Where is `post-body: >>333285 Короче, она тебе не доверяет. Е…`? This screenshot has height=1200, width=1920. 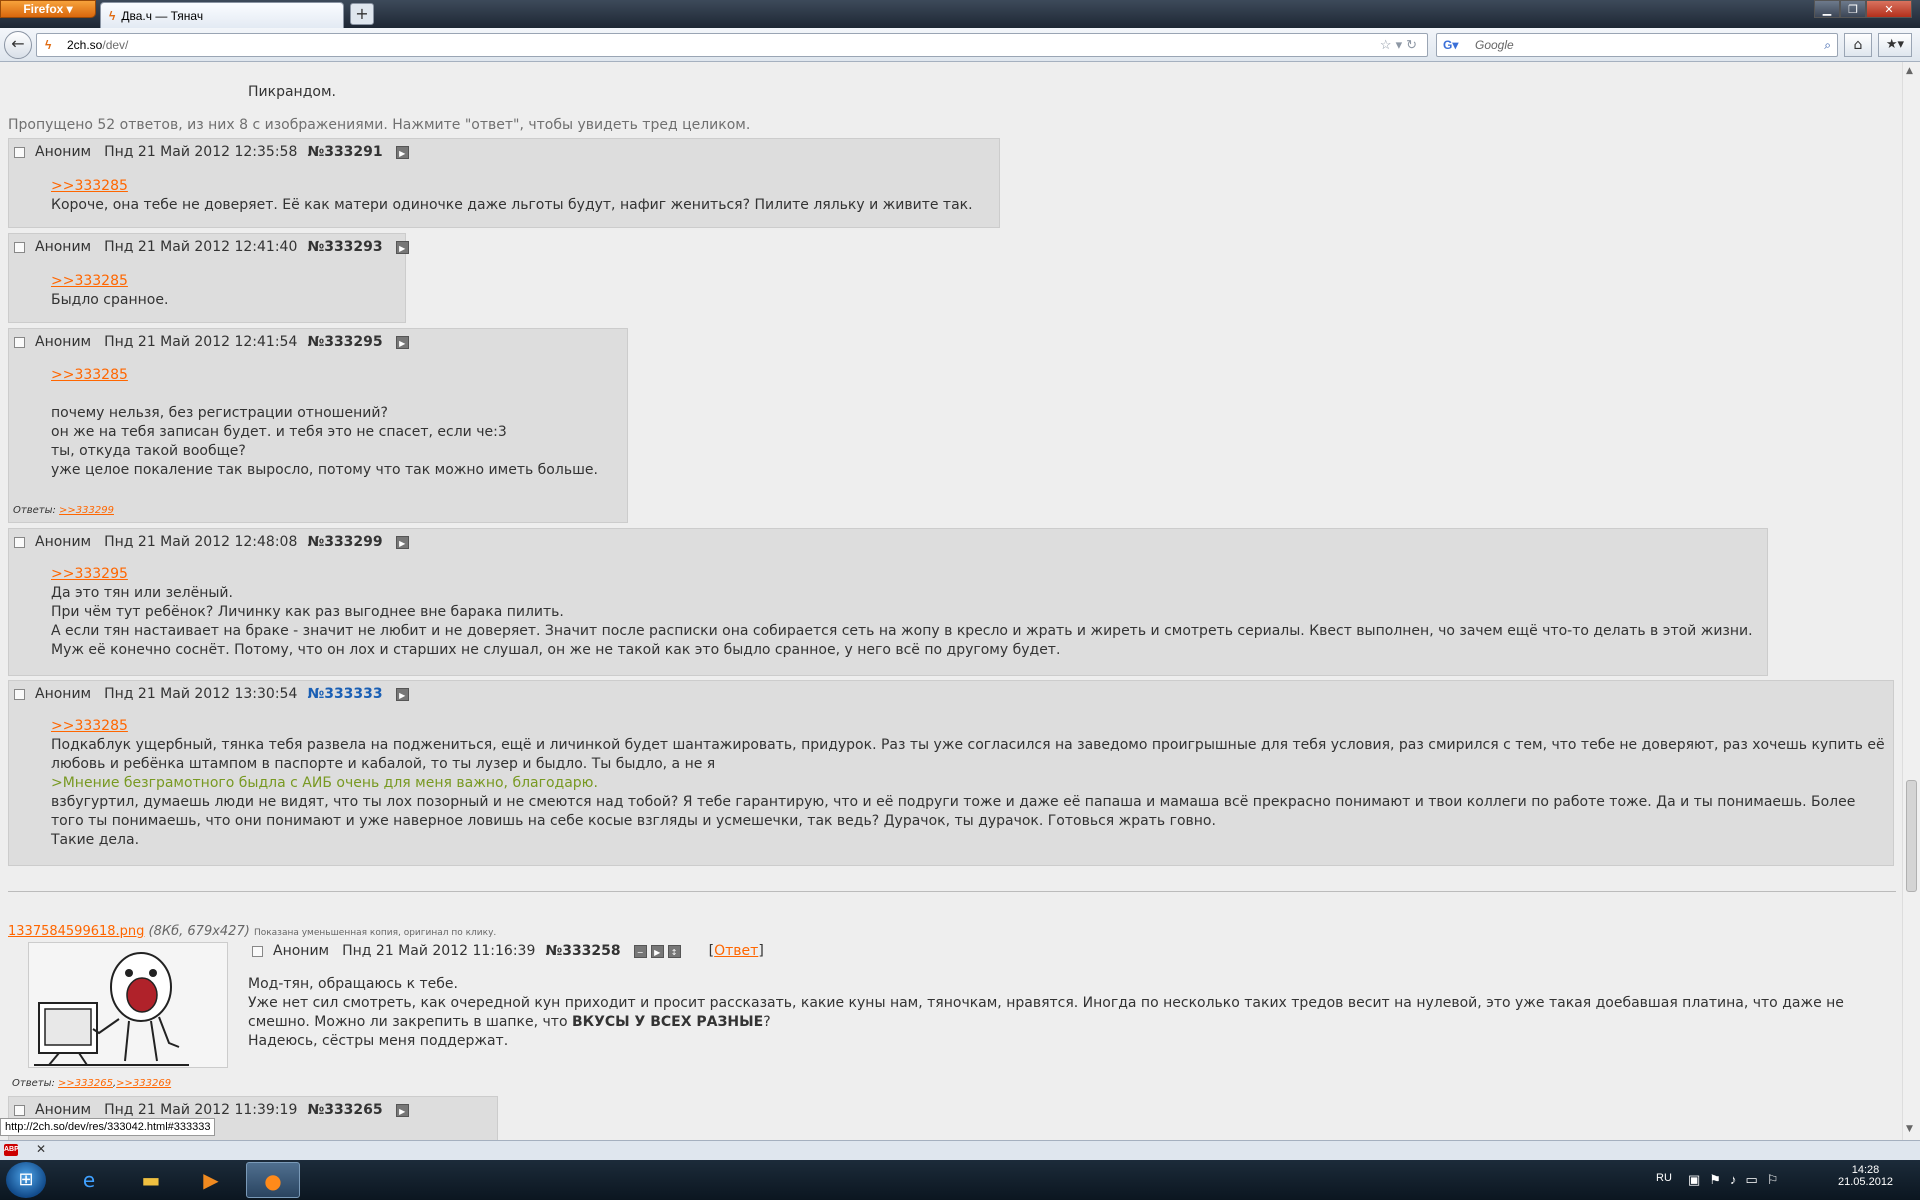
post-body: >>333285 Короче, она тебе не доверяет. Е… is located at coordinates (512, 196).